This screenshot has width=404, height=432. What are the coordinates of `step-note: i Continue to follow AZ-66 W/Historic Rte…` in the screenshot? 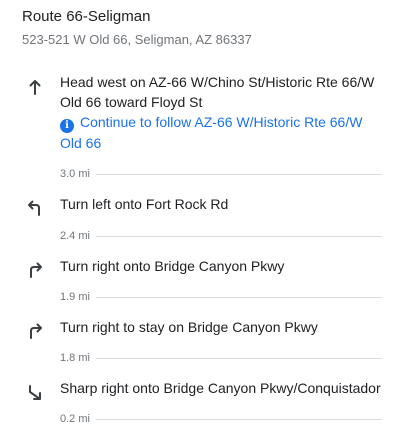 It's located at (220, 132).